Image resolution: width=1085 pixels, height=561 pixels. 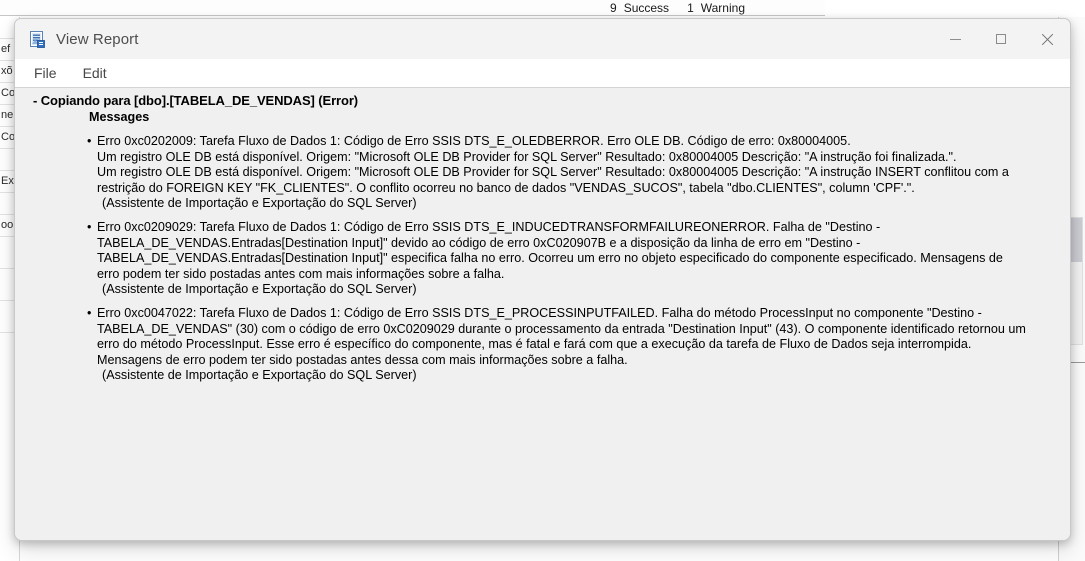 I want to click on maximize-icon, so click(x=1001, y=39).